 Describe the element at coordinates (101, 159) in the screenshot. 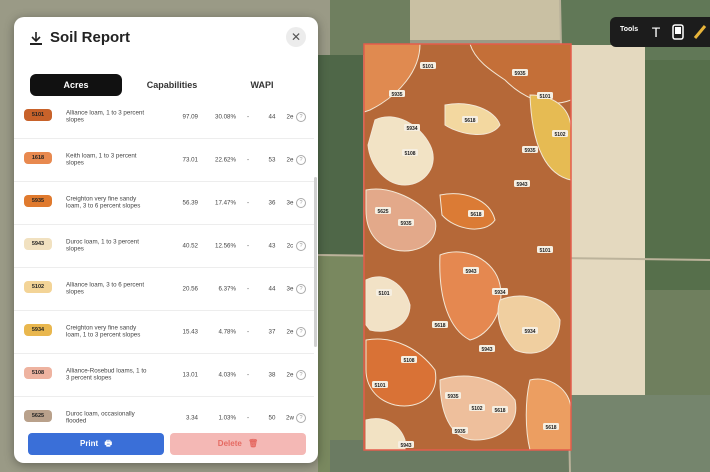

I see `soil-name: Keith loam, 1 to 3 percent slopes` at that location.